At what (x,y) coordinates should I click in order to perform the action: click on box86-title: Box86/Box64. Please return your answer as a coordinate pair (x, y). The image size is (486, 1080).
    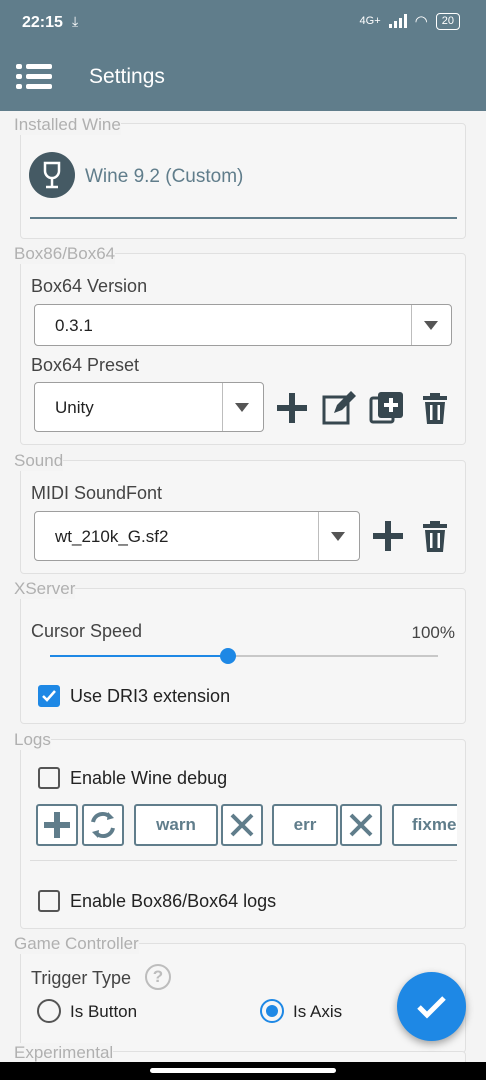
    Looking at the image, I should click on (65, 254).